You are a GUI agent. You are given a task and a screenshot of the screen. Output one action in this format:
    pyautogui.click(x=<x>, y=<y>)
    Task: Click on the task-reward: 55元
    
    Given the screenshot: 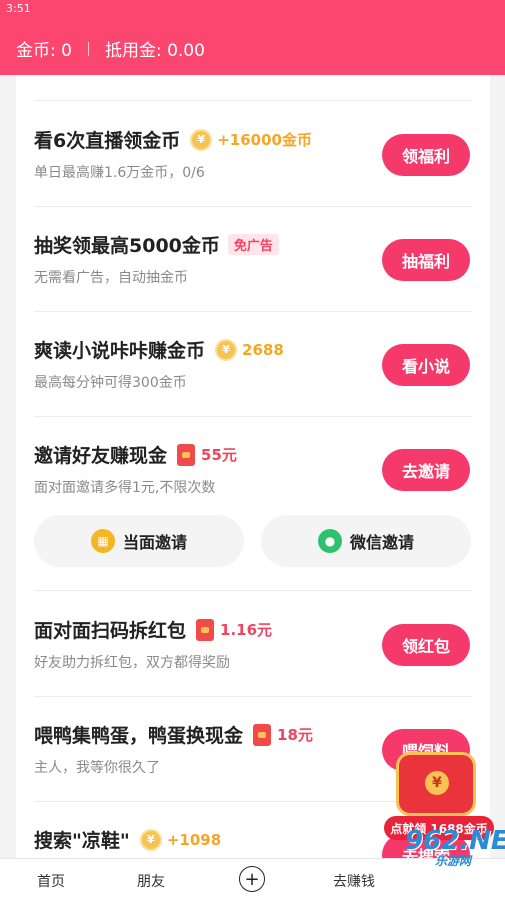 What is the action you would take?
    pyautogui.click(x=207, y=454)
    